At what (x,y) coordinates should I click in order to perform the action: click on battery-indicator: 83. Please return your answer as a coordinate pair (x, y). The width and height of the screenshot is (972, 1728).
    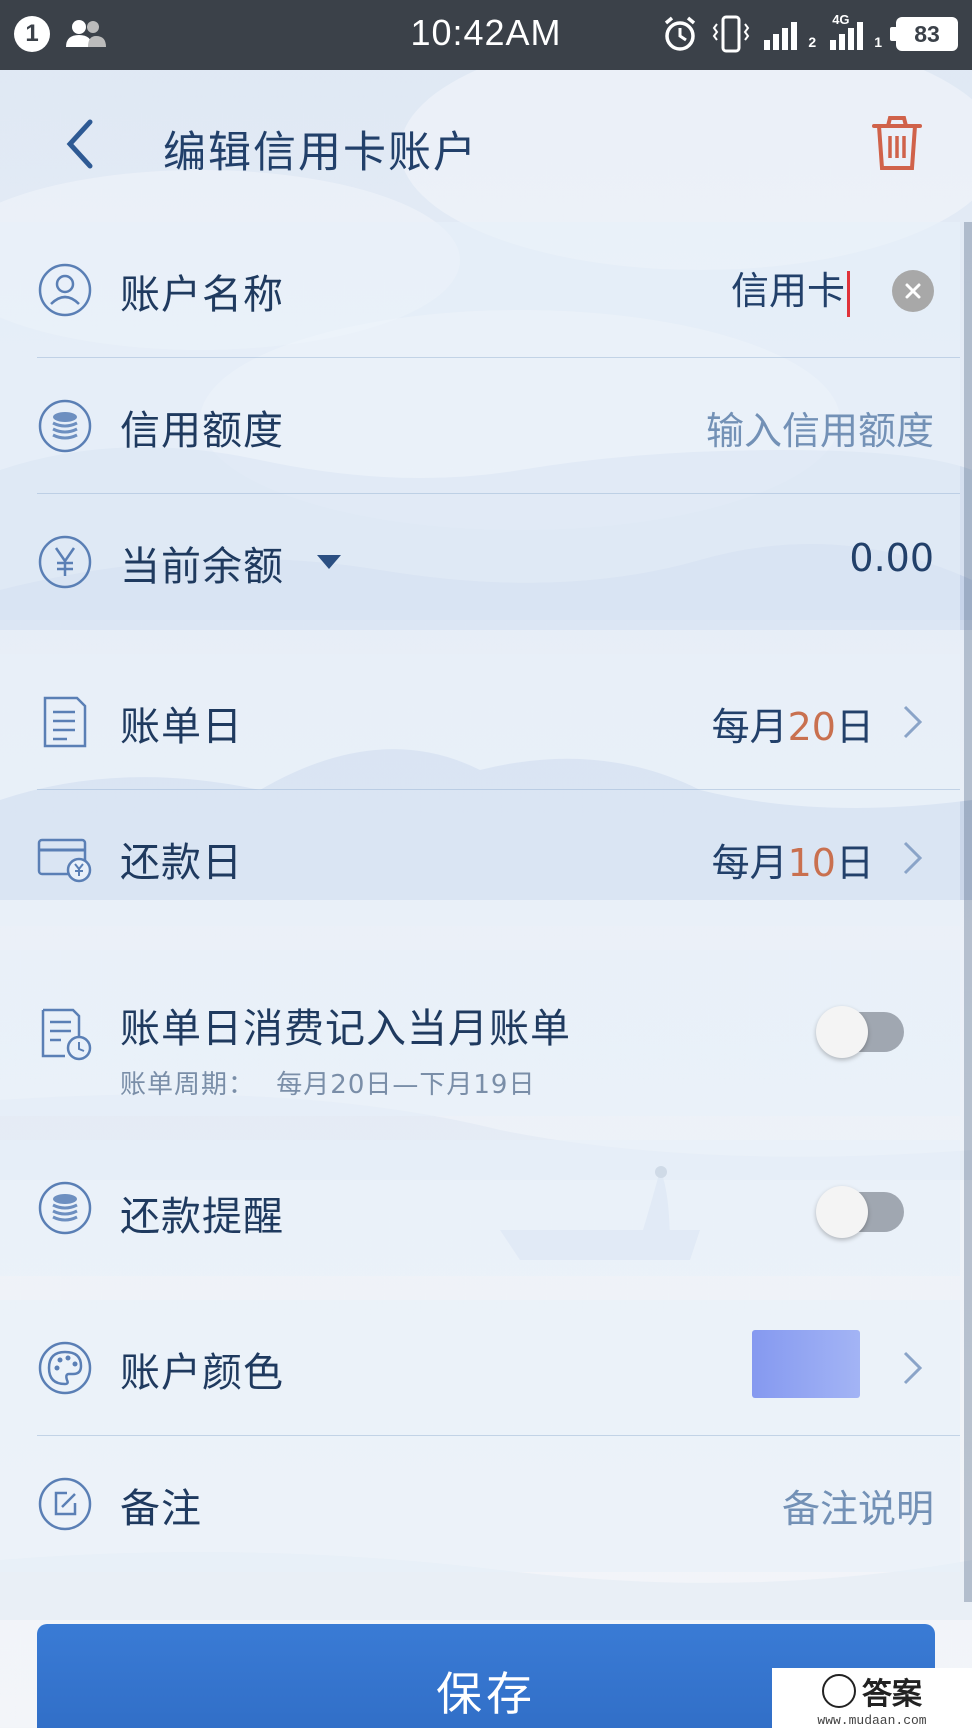
    Looking at the image, I should click on (924, 34).